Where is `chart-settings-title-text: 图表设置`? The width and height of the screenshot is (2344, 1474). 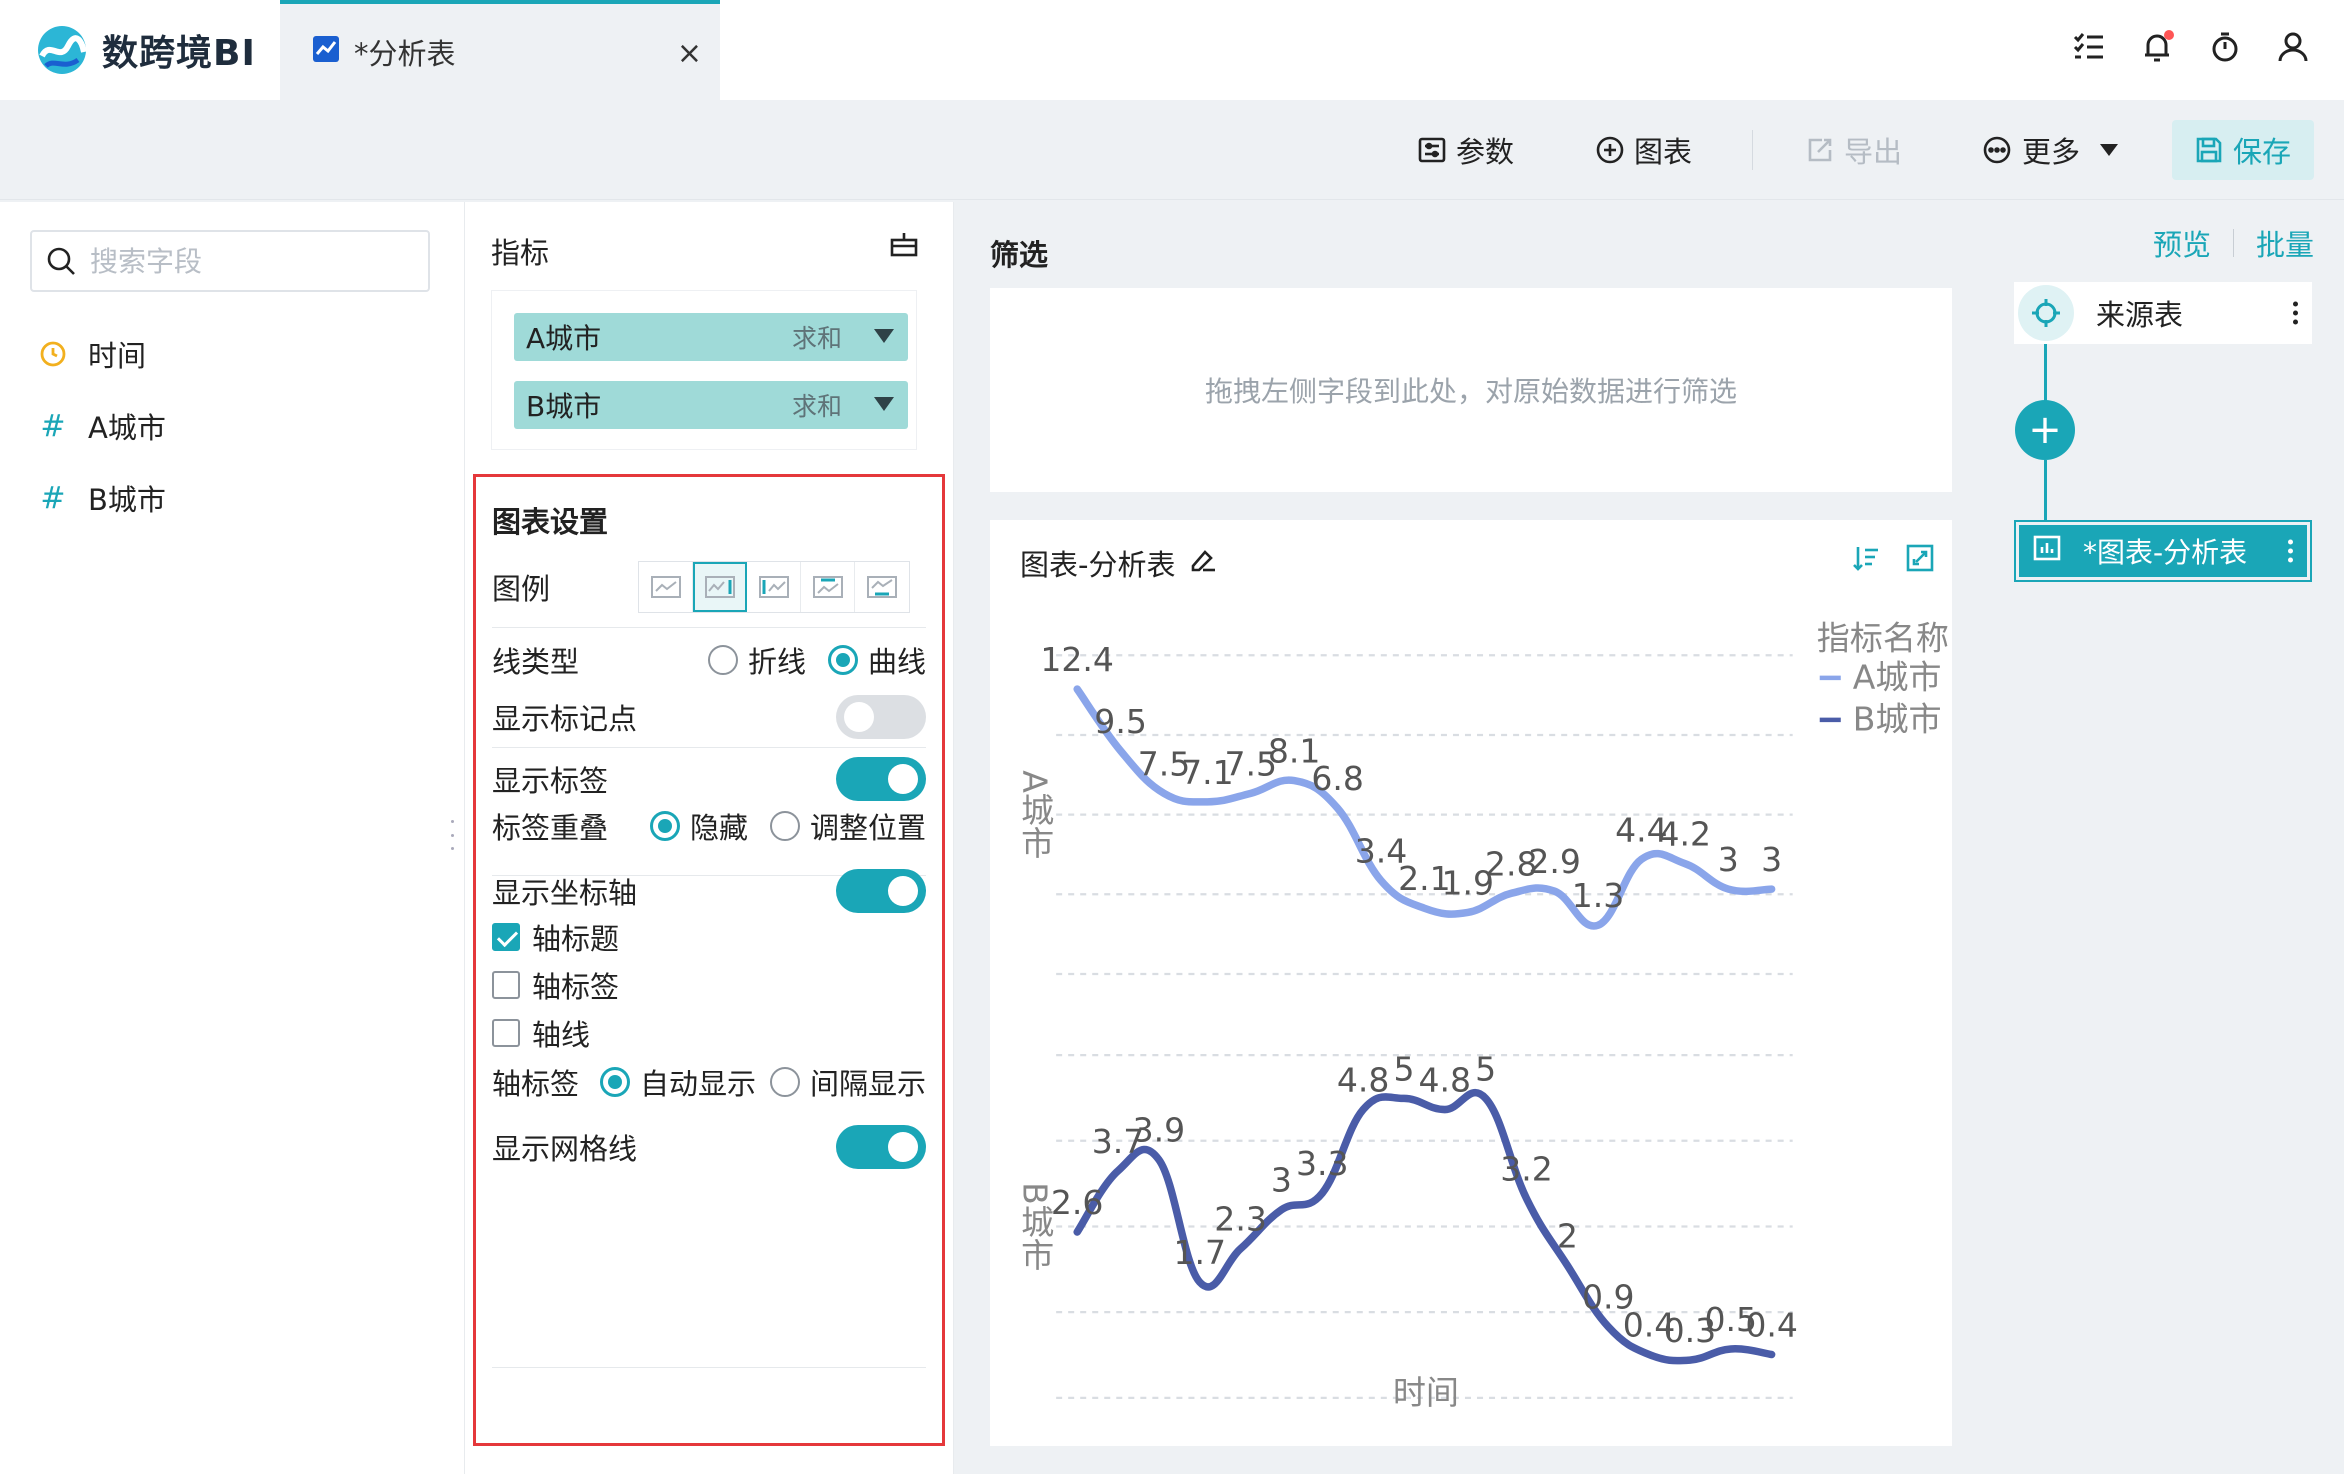 chart-settings-title-text: 图表设置 is located at coordinates (550, 522).